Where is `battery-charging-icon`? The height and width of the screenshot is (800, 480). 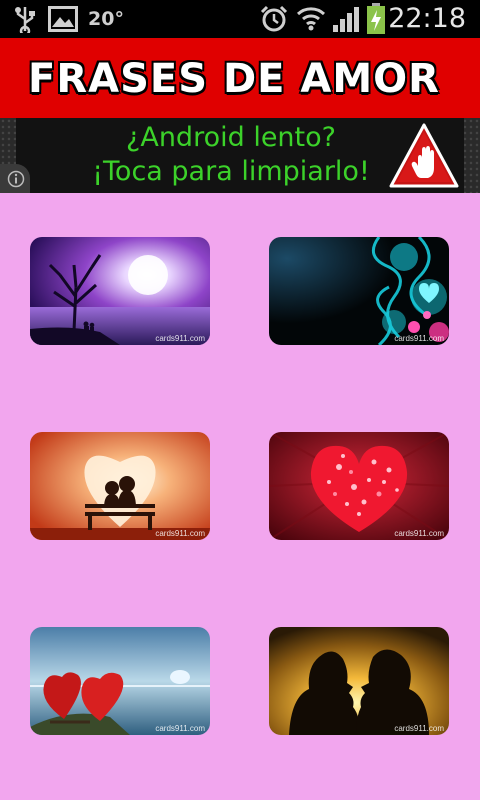
battery-charging-icon is located at coordinates (376, 21).